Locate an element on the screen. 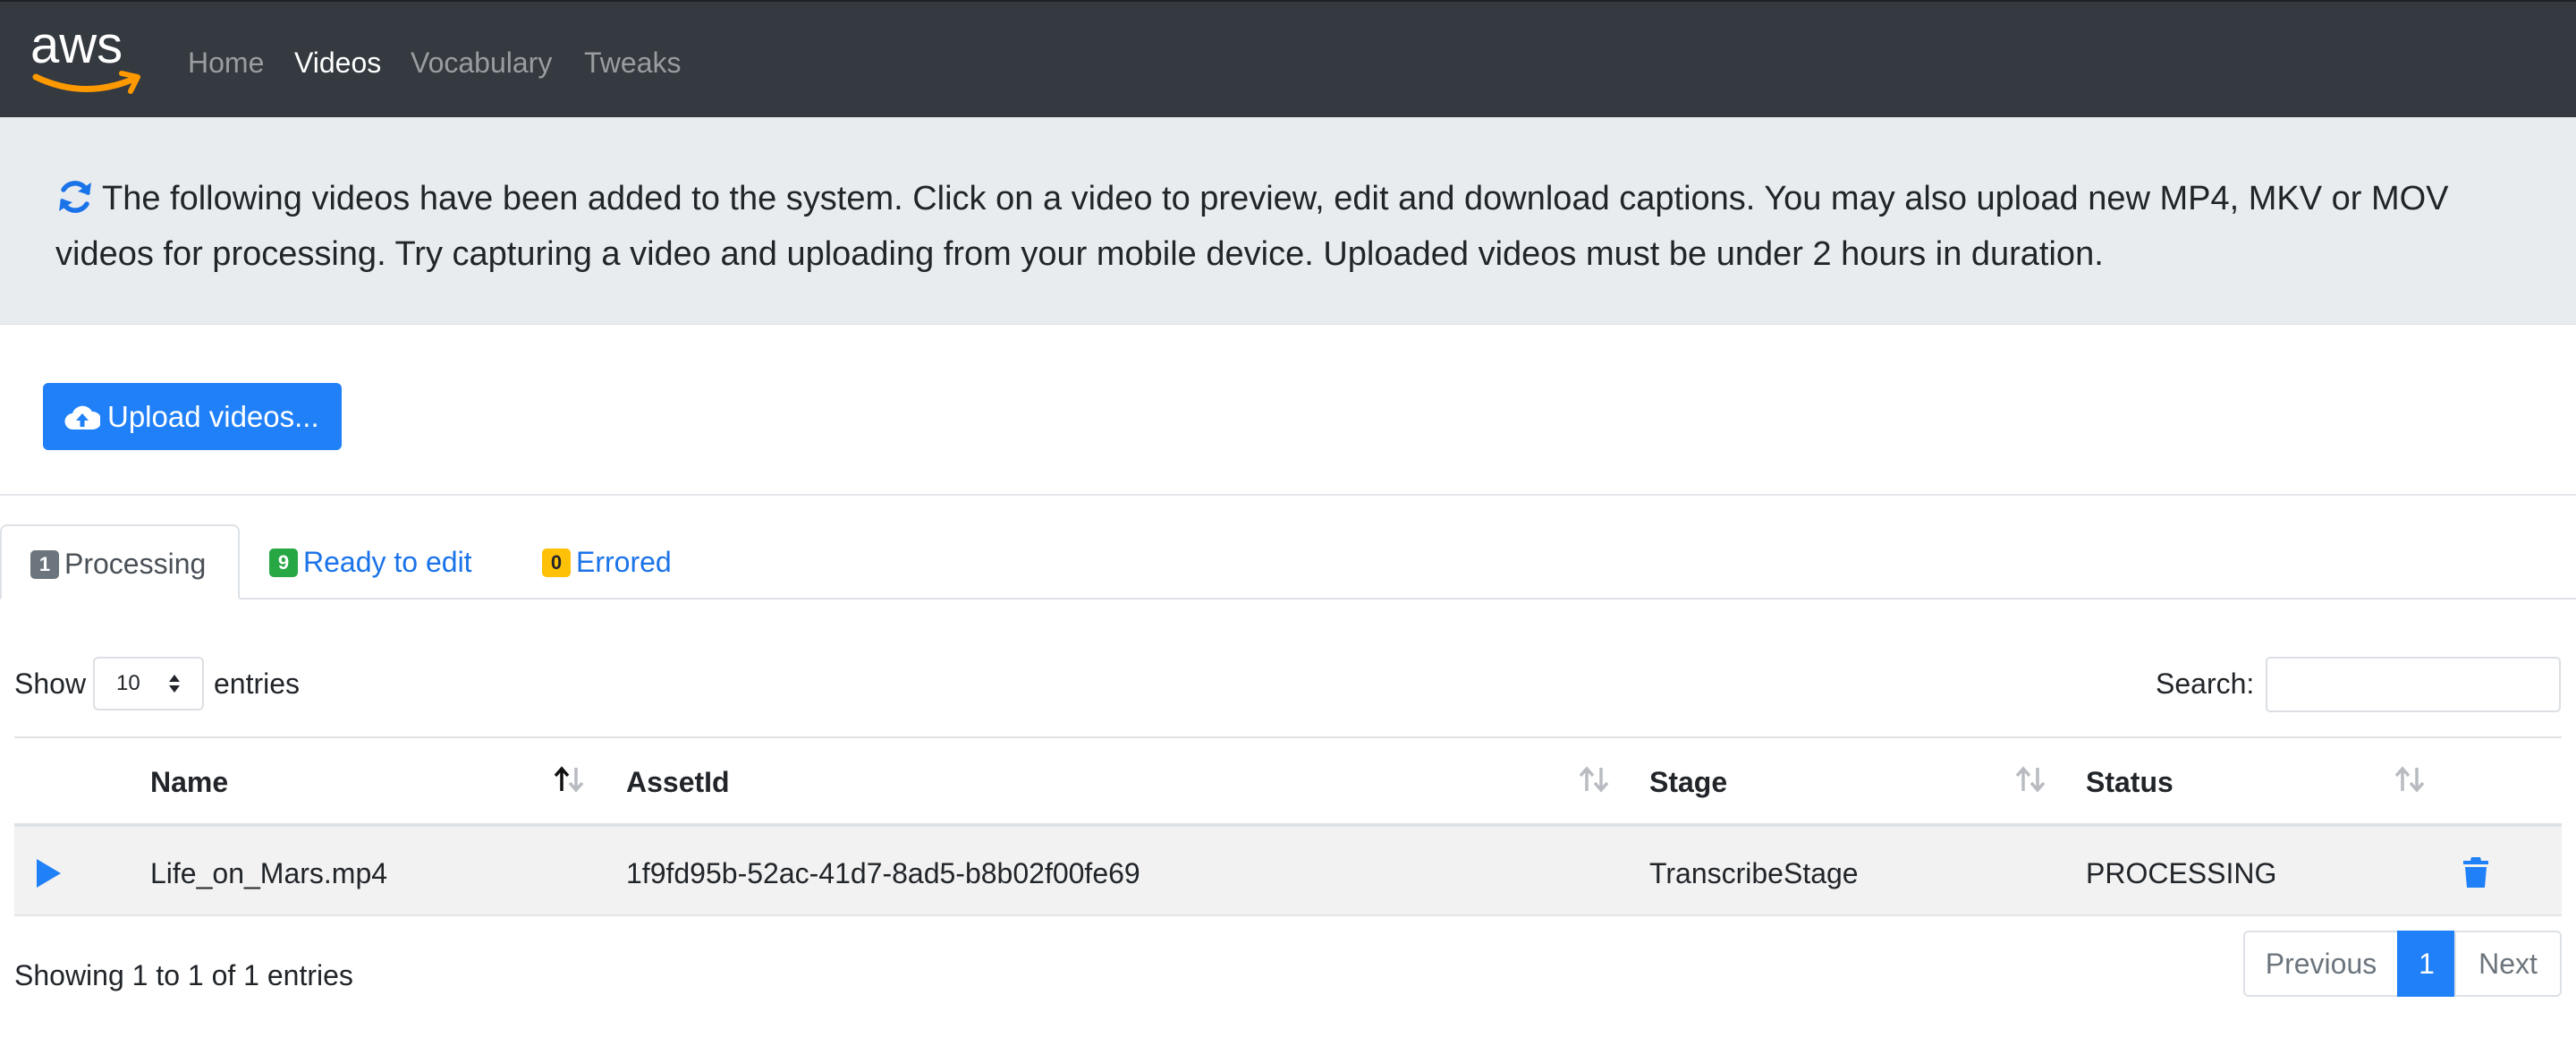  column-header-name: Name is located at coordinates (189, 782).